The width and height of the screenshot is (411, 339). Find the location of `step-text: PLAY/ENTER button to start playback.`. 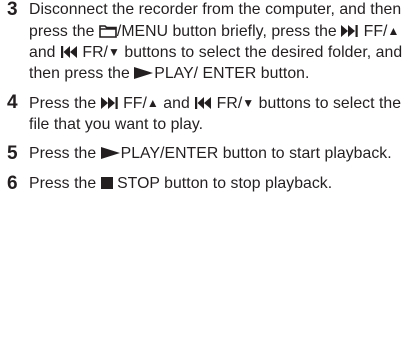

step-text: PLAY/ENTER button to start playback. is located at coordinates (256, 153).